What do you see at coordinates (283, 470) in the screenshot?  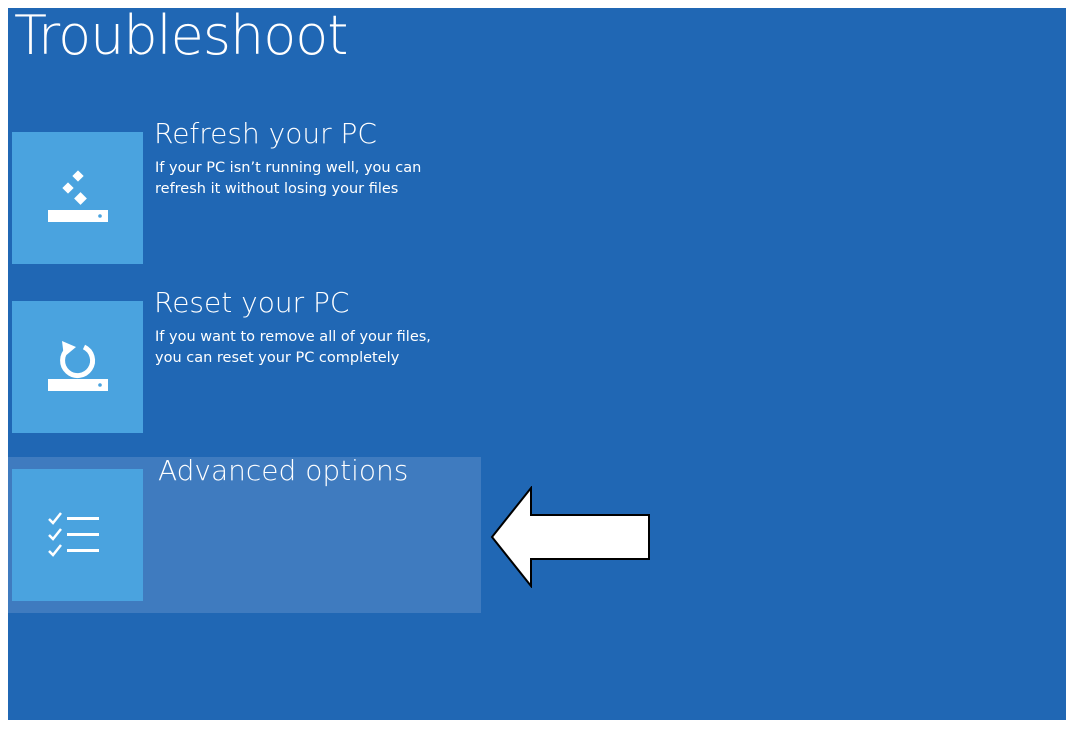 I see `advanced-options-title: Advanced options` at bounding box center [283, 470].